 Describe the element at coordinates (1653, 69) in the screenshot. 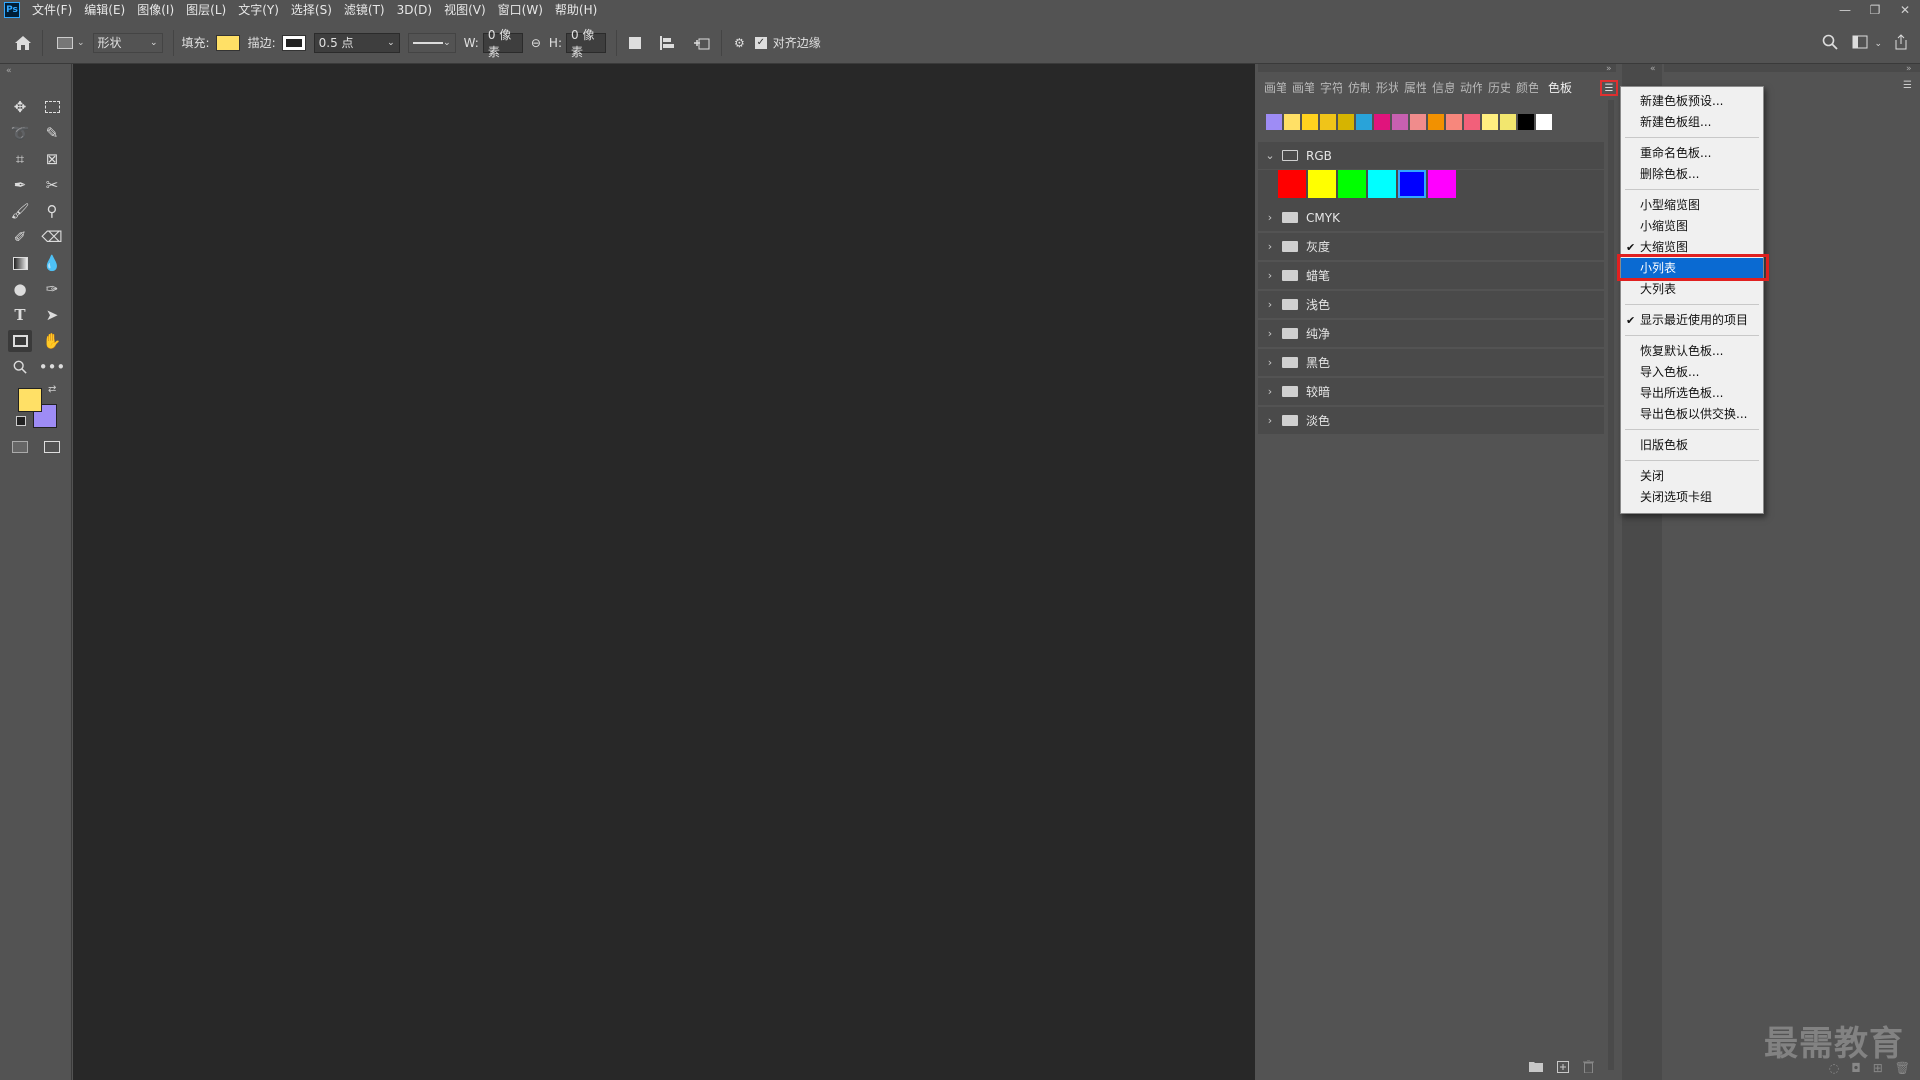

I see `collapse-panels-icon: «` at that location.